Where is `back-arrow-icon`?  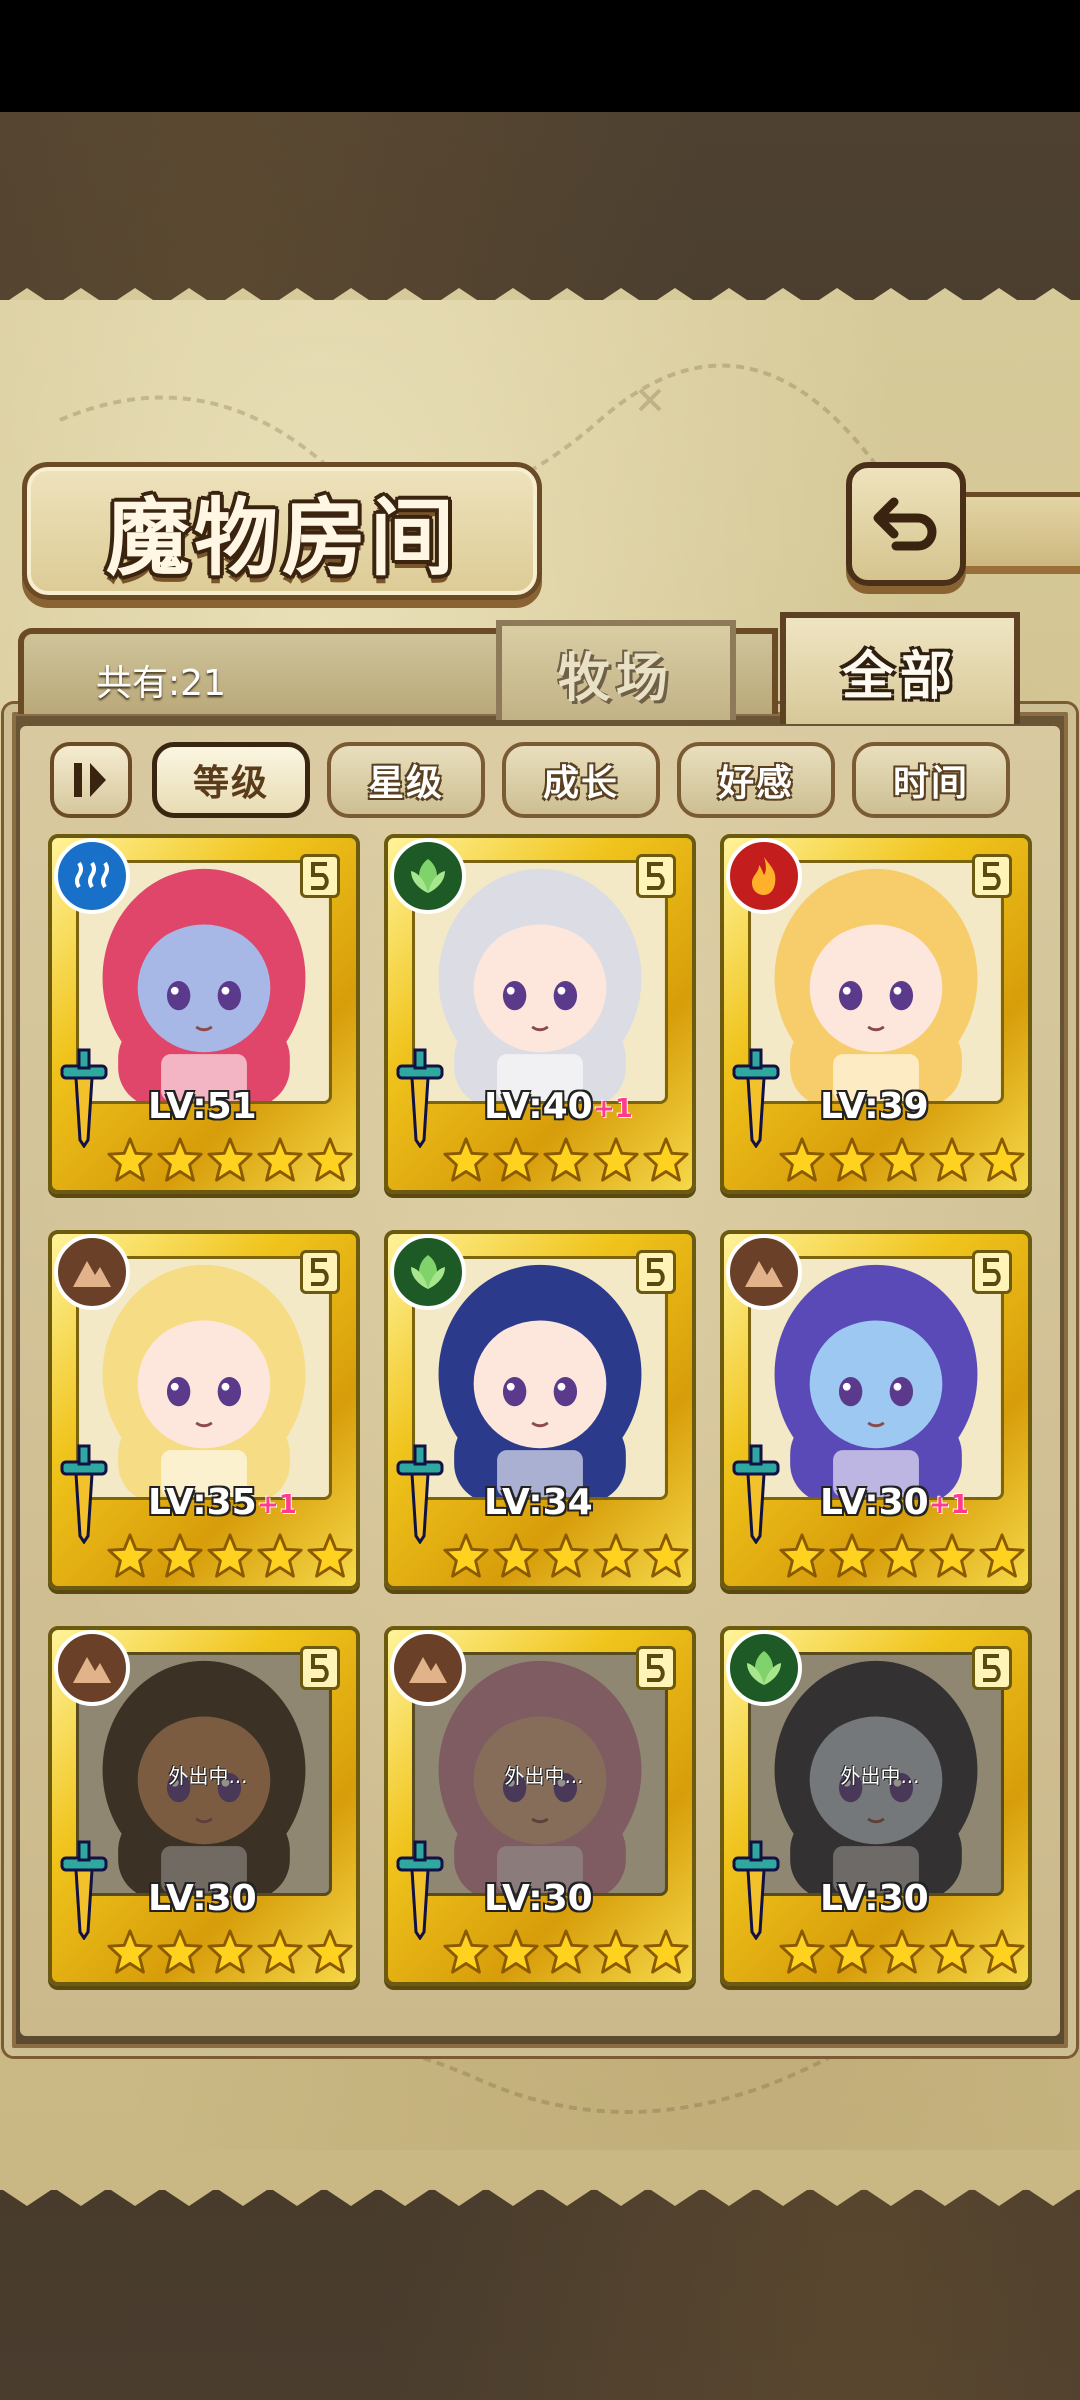
back-arrow-icon is located at coordinates (905, 524).